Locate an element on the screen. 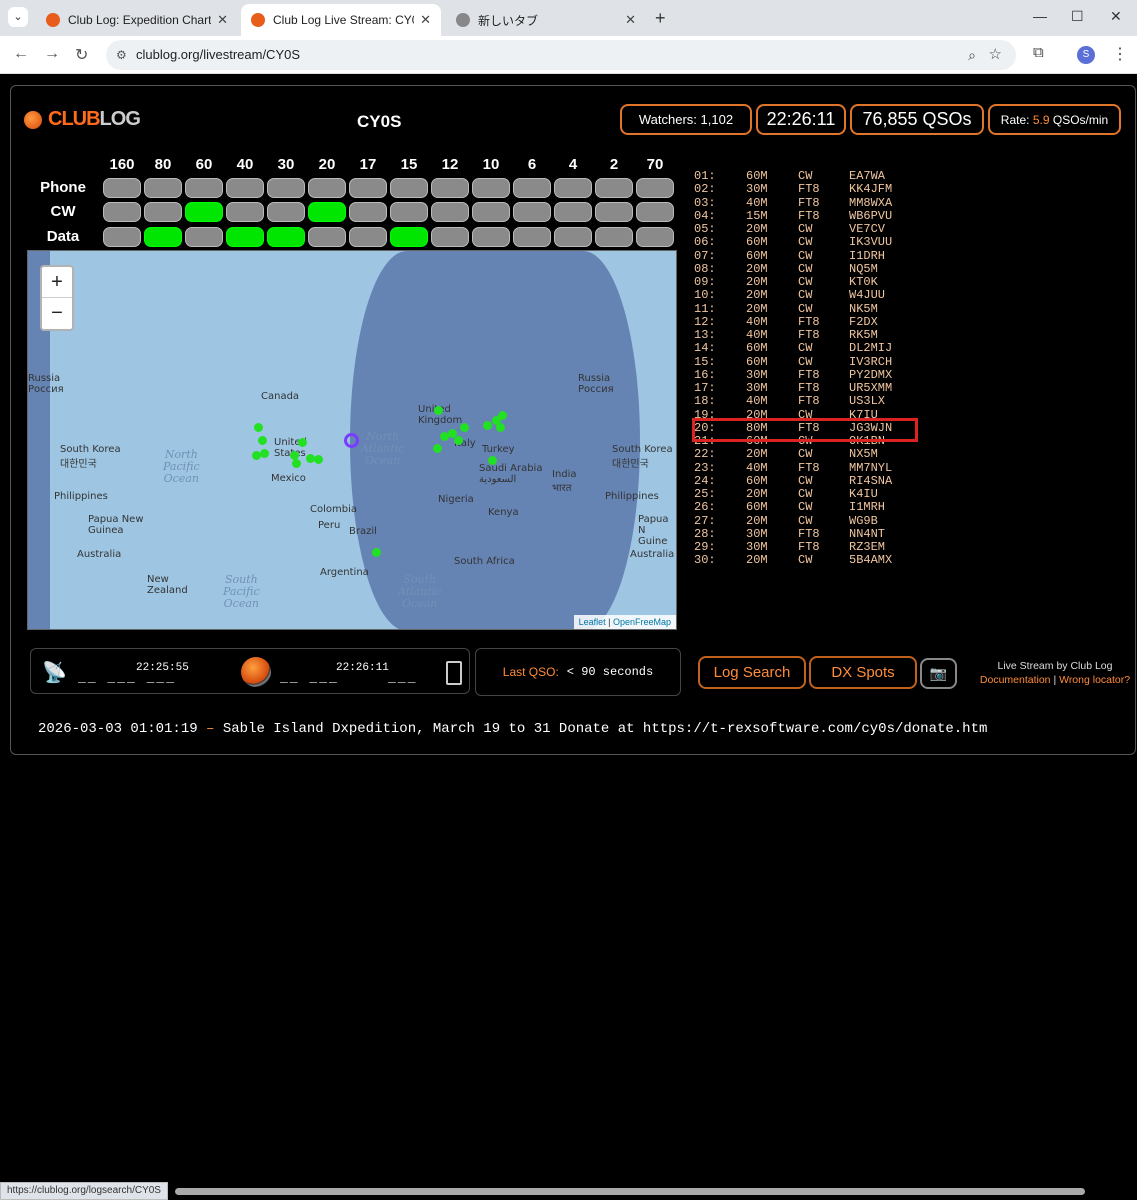 This screenshot has width=1137, height=1200. qso-callsign: KK4JFM is located at coordinates (870, 189).